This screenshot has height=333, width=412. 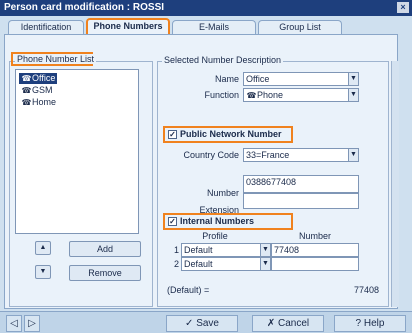 I want to click on cancel-button: ✗ Cancel, so click(x=288, y=323).